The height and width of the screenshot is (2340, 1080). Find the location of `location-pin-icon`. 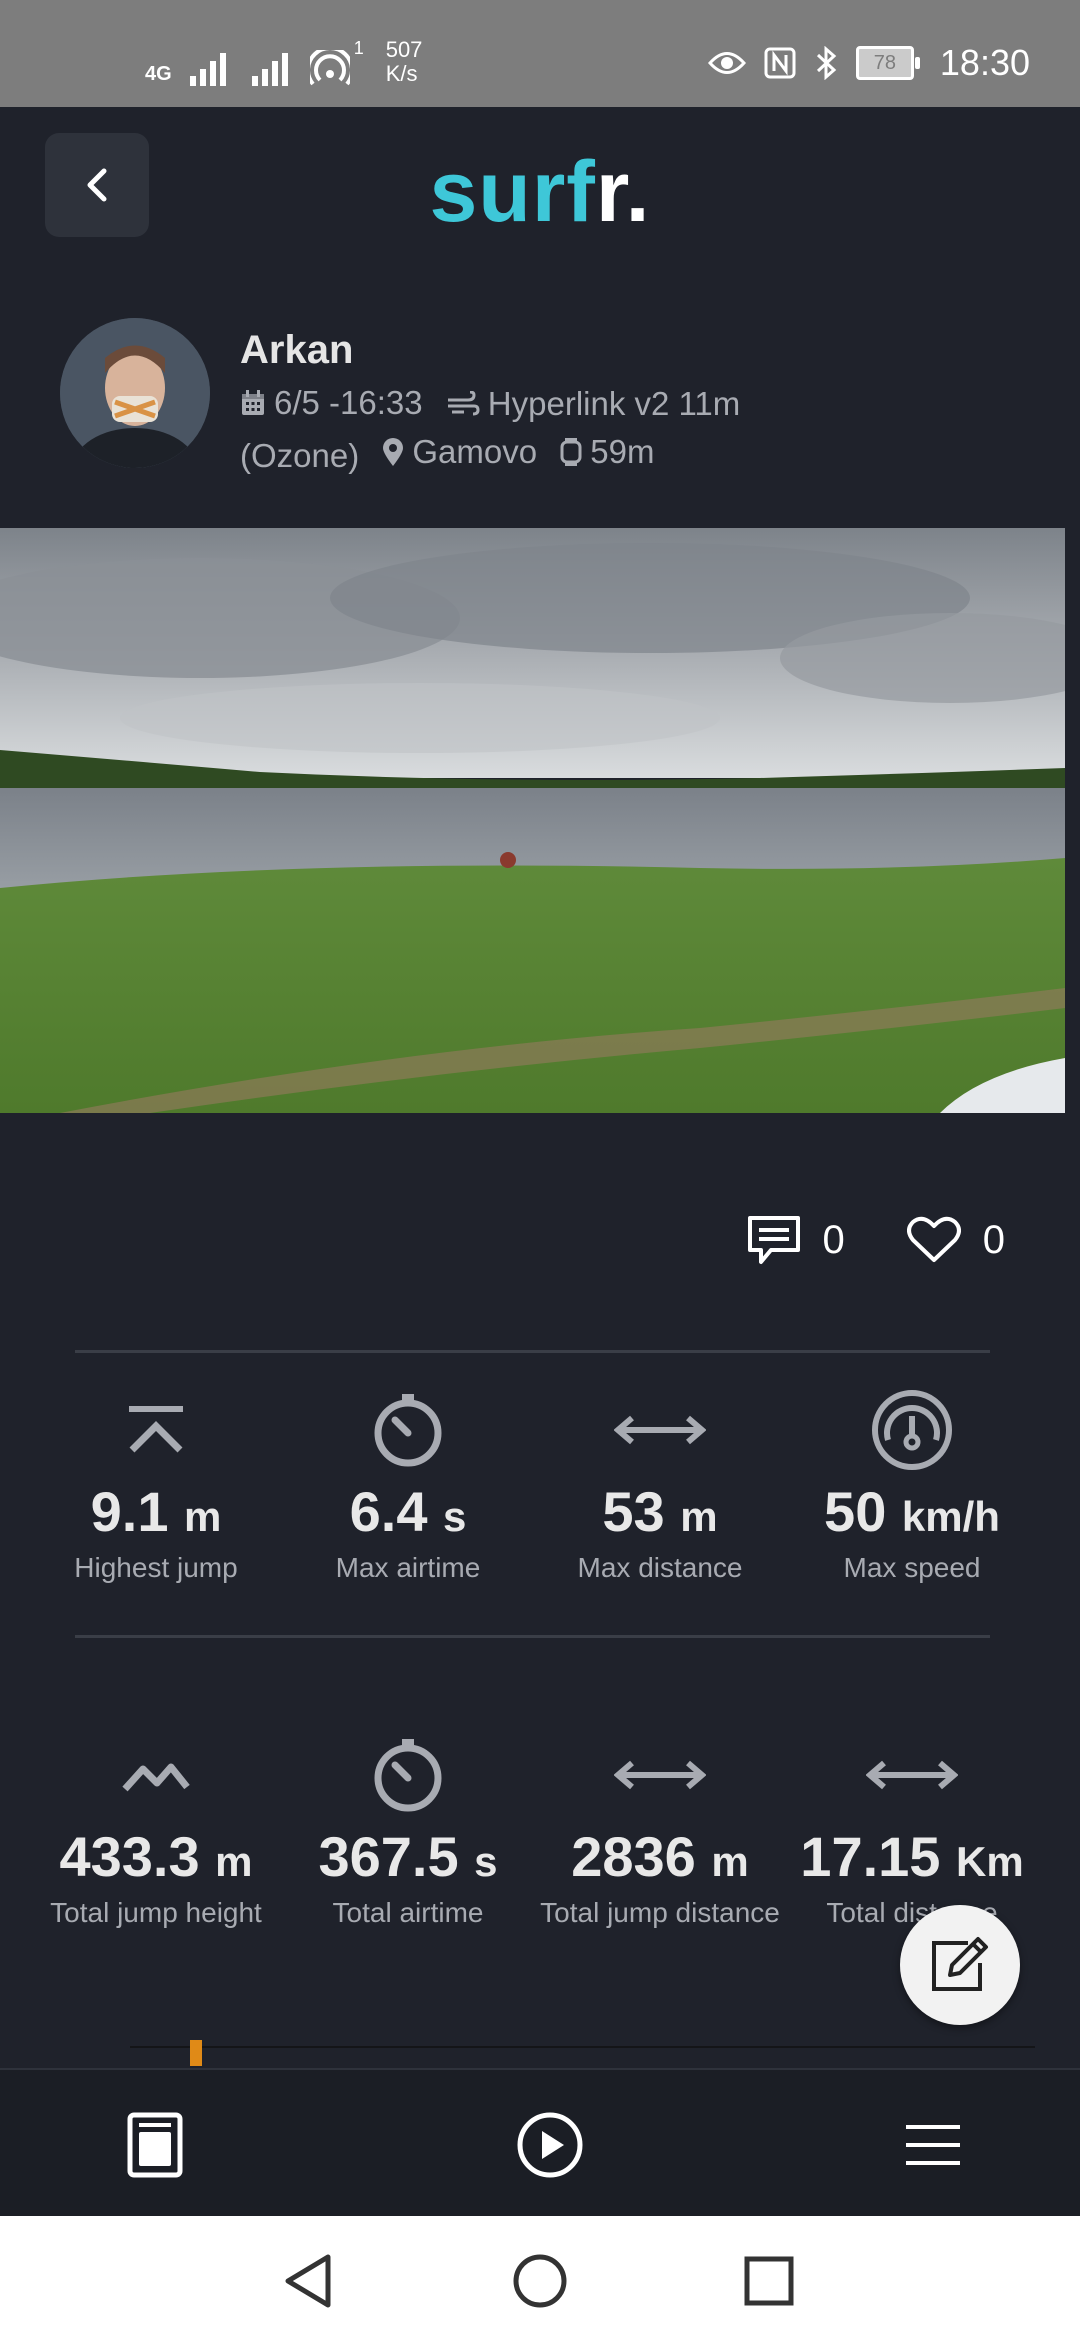

location-pin-icon is located at coordinates (393, 452).